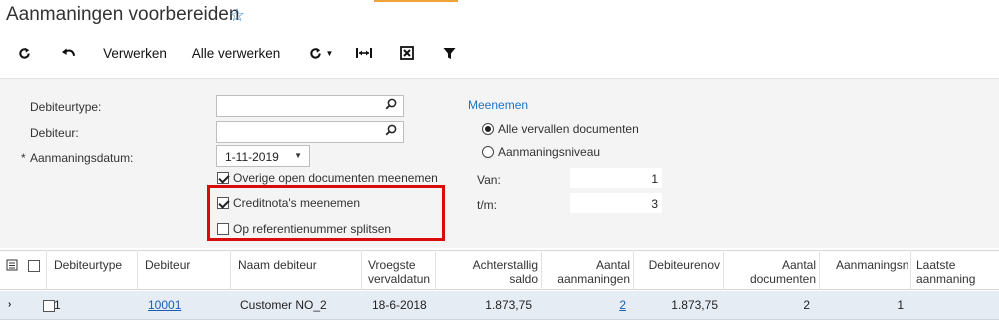 Image resolution: width=999 pixels, height=323 pixels. What do you see at coordinates (694, 305) in the screenshot?
I see `cell-debtor-balance: 1.873,75` at bounding box center [694, 305].